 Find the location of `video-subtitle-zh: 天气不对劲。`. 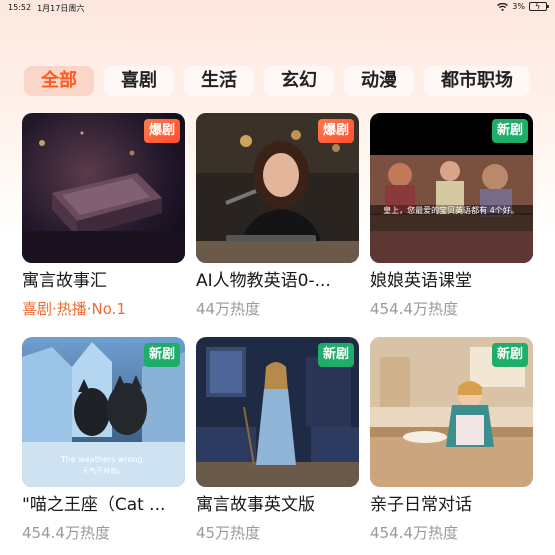

video-subtitle-zh: 天气不对劲。 is located at coordinates (103, 470).